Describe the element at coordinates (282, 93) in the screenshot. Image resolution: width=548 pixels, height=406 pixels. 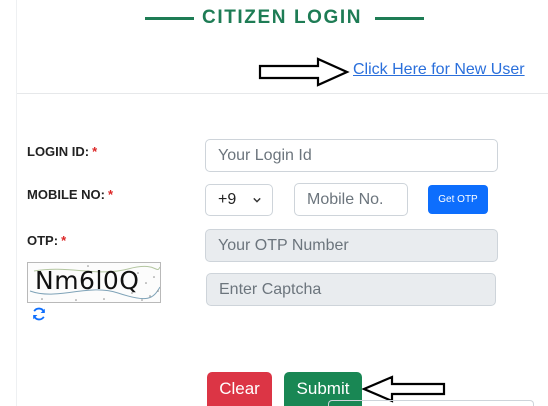
I see `divider` at that location.